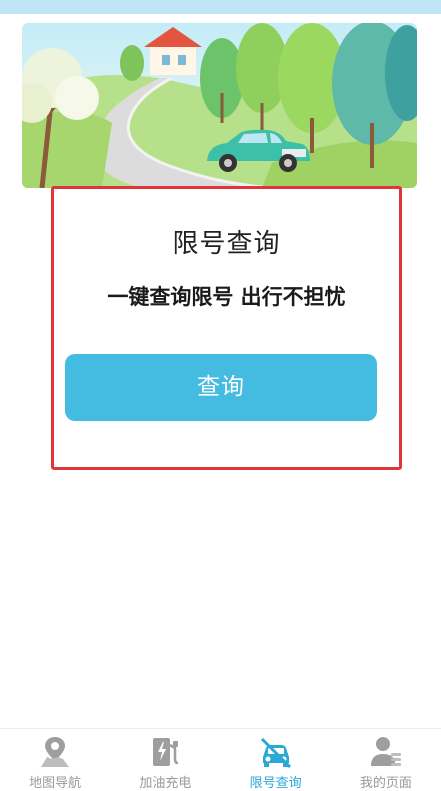 This screenshot has width=441, height=791. I want to click on query-button: 查询, so click(221, 387).